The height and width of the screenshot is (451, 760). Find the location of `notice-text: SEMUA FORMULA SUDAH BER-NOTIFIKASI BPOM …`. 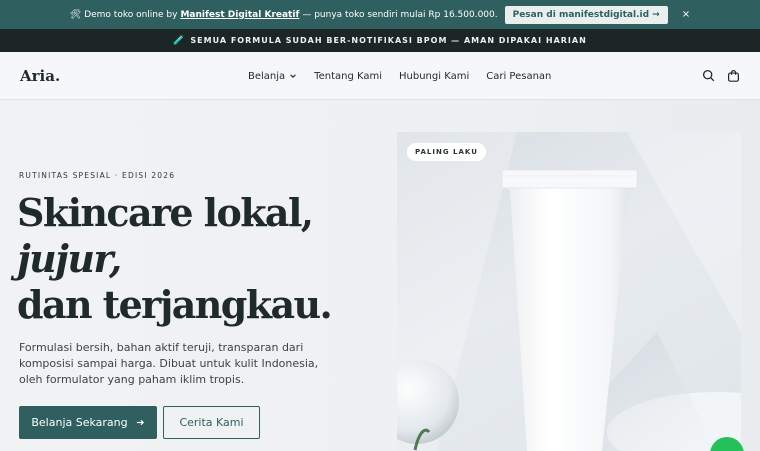

notice-text: SEMUA FORMULA SUDAH BER-NOTIFIKASI BPOM … is located at coordinates (388, 40).